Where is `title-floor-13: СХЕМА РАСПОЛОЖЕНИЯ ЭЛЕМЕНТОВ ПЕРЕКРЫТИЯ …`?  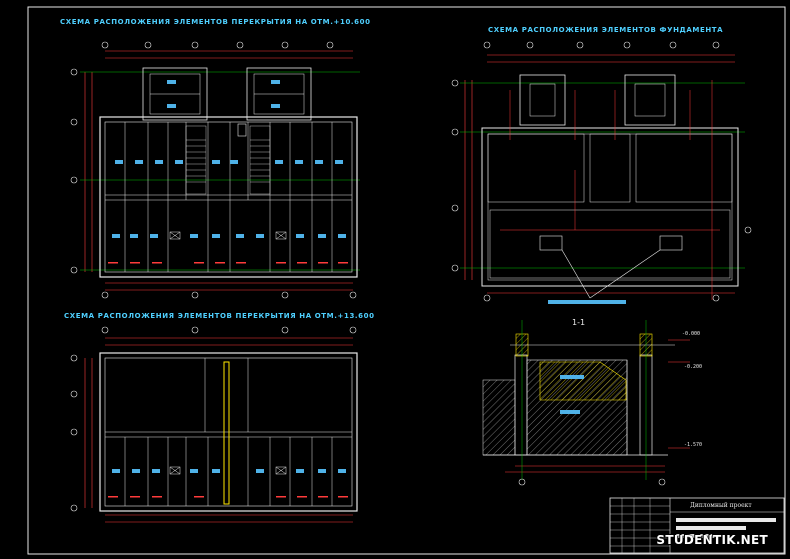
title-floor-13: СХЕМА РАСПОЛОЖЕНИЯ ЭЛЕМЕНТОВ ПЕРЕКРЫТИЯ … is located at coordinates (219, 316).